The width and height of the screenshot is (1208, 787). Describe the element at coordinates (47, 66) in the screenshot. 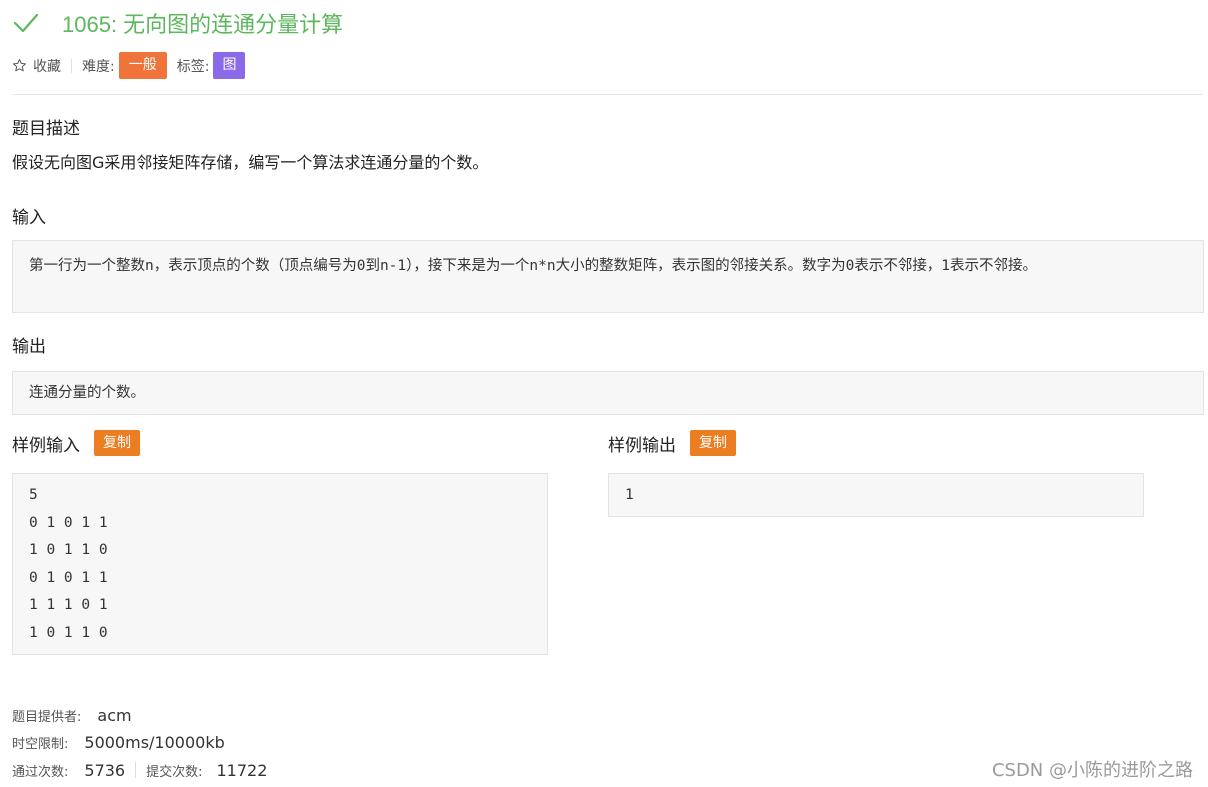

I see `favorite-label: 收藏` at that location.